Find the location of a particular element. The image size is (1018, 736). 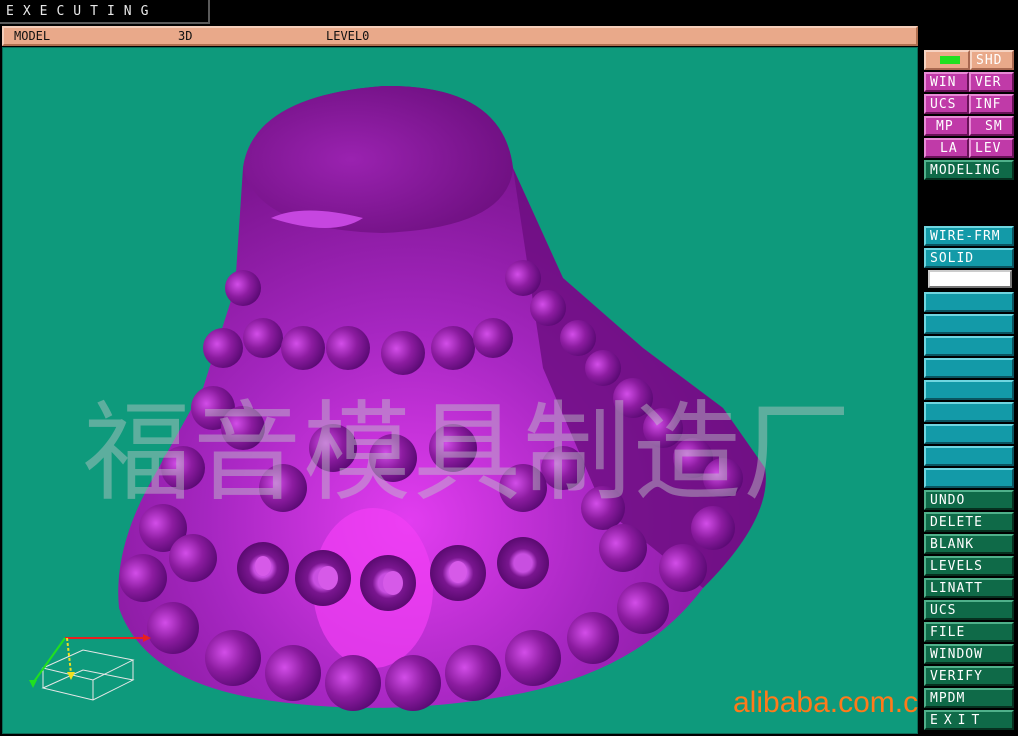

info-mode: MODEL is located at coordinates (32, 36).